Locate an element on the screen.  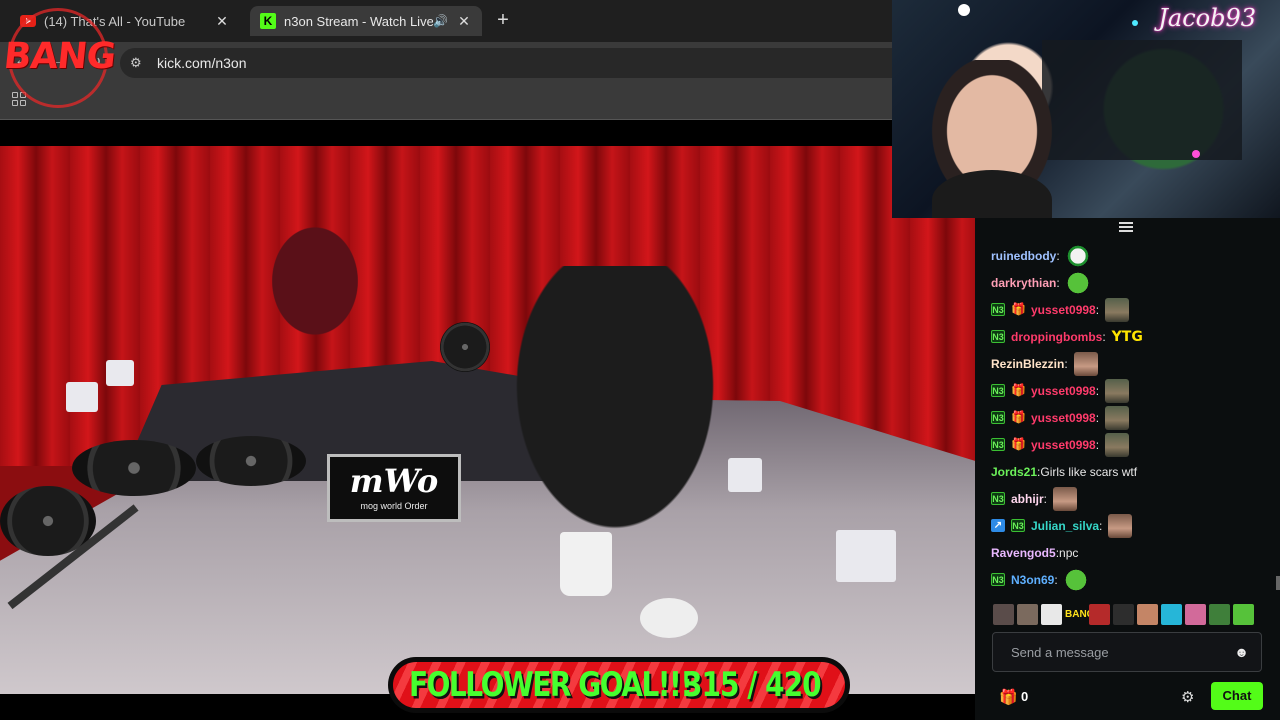
chat-message: ruinedbody: is located at coordinates (1131, 255).